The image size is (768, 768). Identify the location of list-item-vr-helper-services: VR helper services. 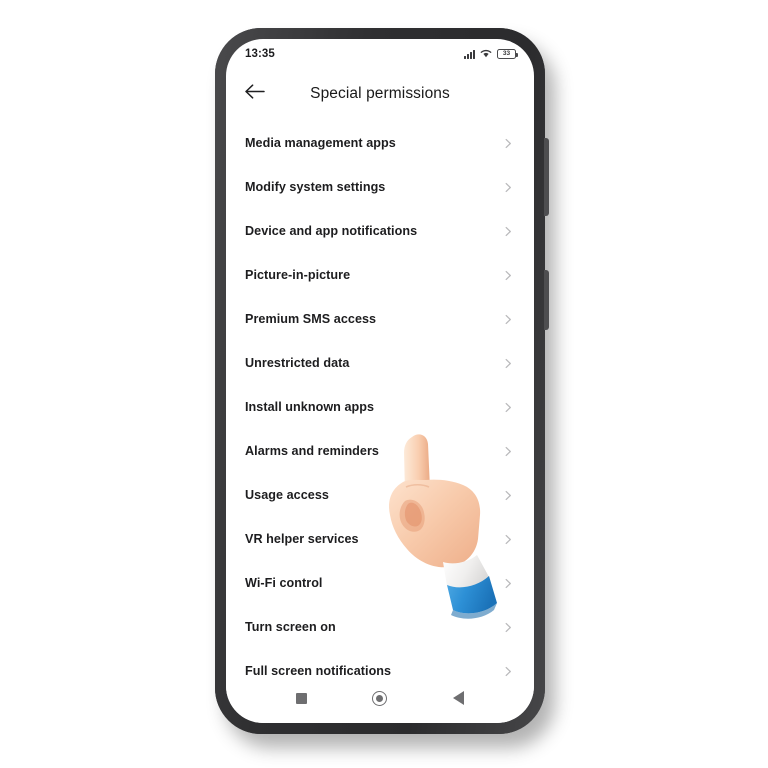
(380, 539).